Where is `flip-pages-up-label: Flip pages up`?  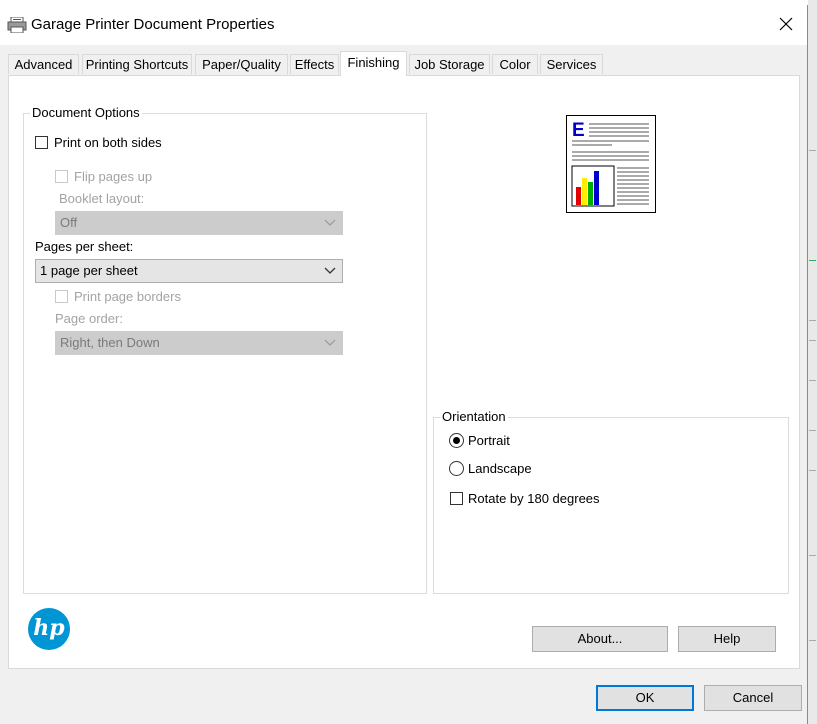
flip-pages-up-label: Flip pages up is located at coordinates (113, 176).